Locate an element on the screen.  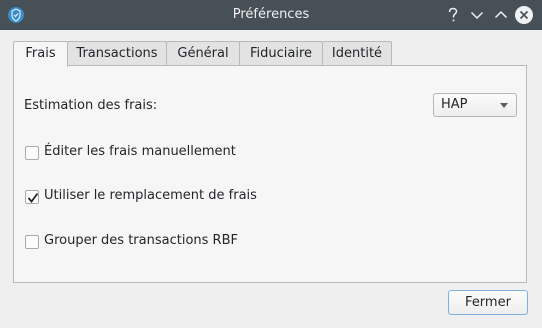
batch-rbf-checkbox is located at coordinates (32, 242).